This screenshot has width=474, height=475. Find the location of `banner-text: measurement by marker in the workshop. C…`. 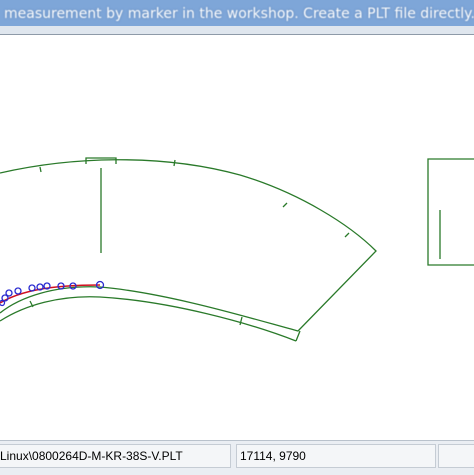

banner-text: measurement by marker in the workshop. C… is located at coordinates (239, 14).